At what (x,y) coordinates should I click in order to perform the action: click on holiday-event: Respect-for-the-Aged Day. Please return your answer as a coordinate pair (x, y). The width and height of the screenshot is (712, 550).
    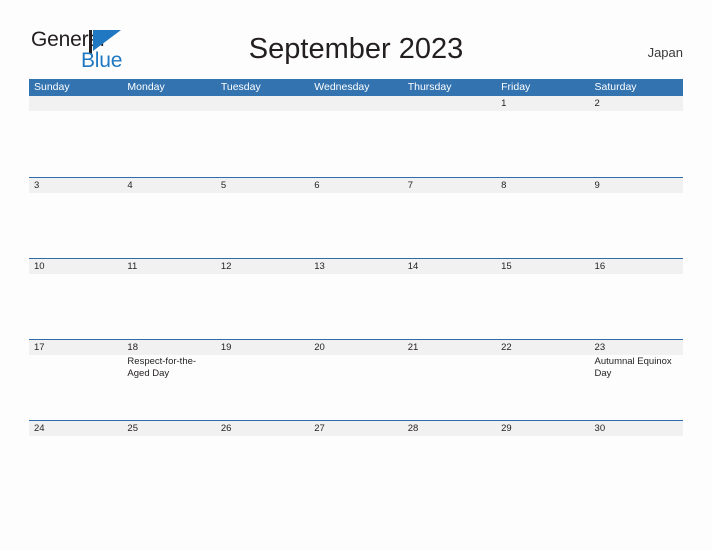
    Looking at the image, I should click on (162, 367).